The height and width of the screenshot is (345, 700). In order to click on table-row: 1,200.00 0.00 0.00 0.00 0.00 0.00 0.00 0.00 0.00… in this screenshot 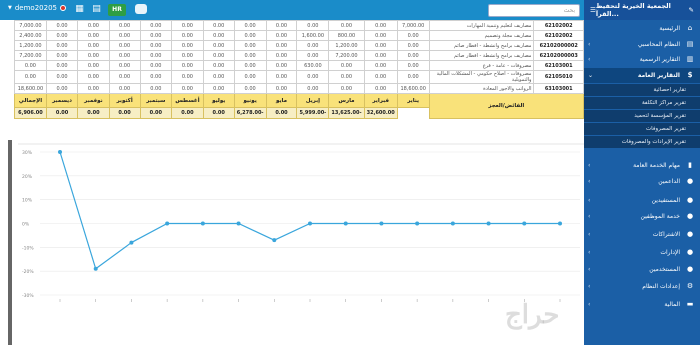, I will do `click(299, 45)`.